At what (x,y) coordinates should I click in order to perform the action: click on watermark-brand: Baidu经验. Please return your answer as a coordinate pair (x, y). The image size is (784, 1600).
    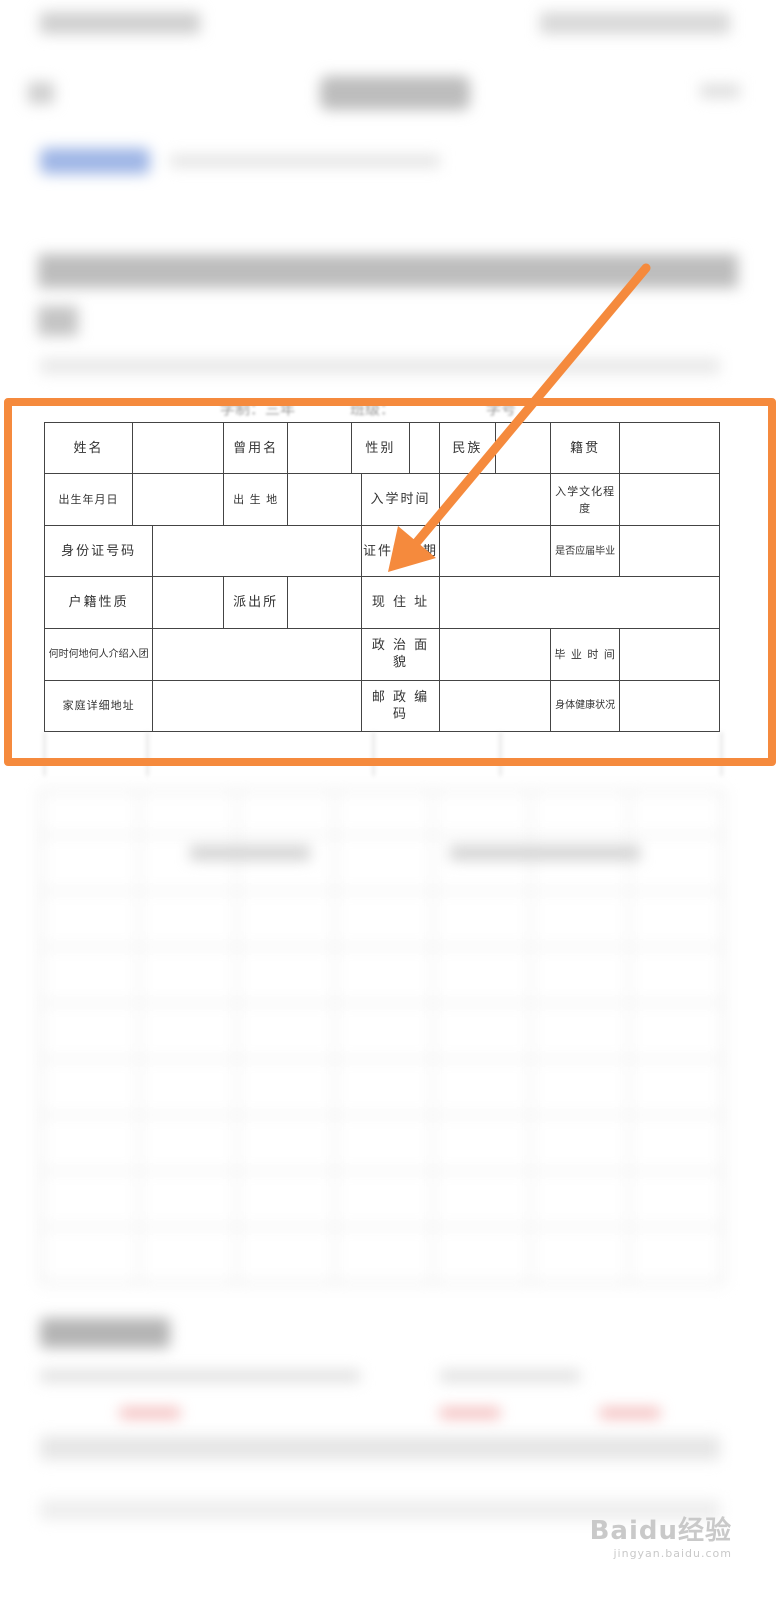
    Looking at the image, I should click on (660, 1531).